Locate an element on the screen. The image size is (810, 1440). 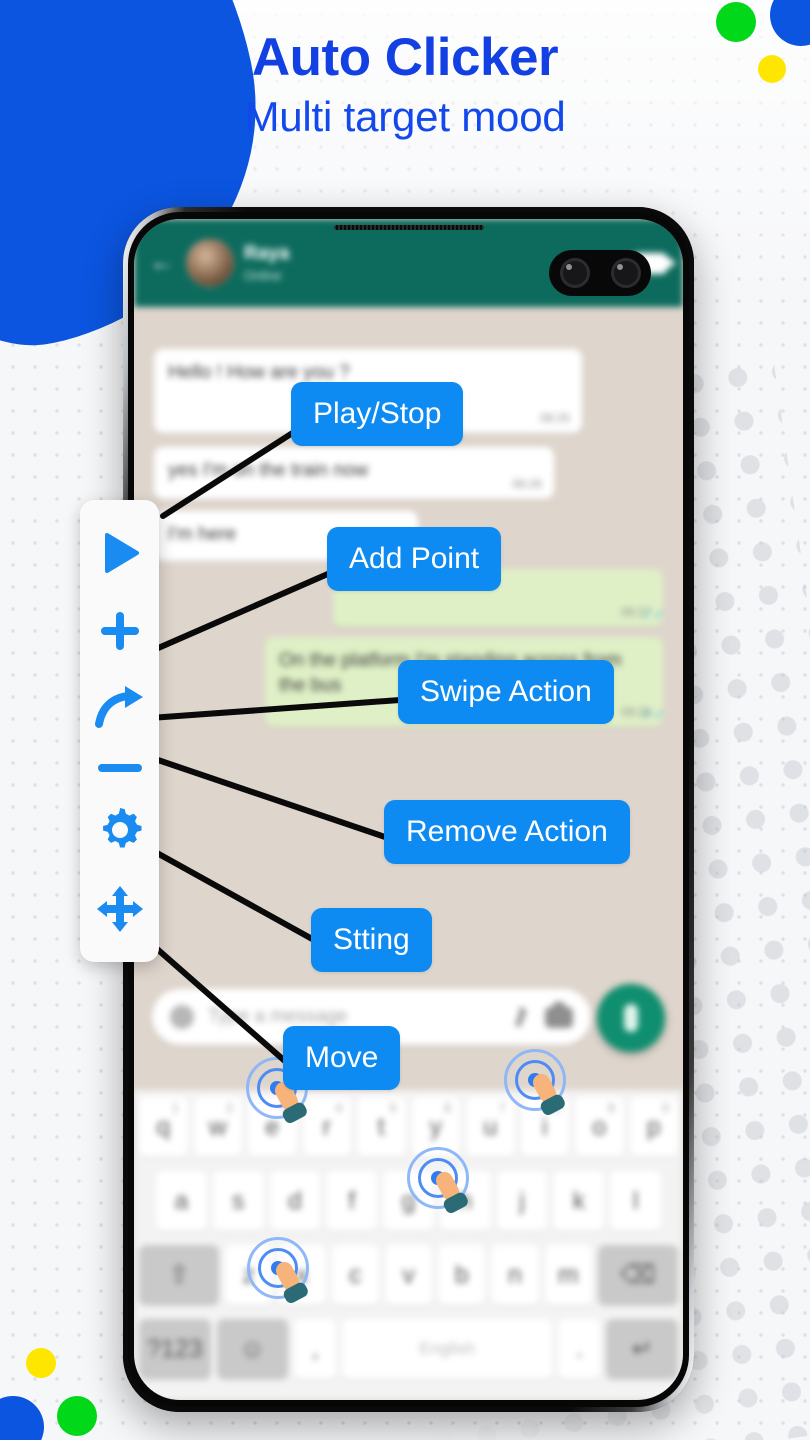
callout-play-stop: Play/Stop is located at coordinates (377, 414).